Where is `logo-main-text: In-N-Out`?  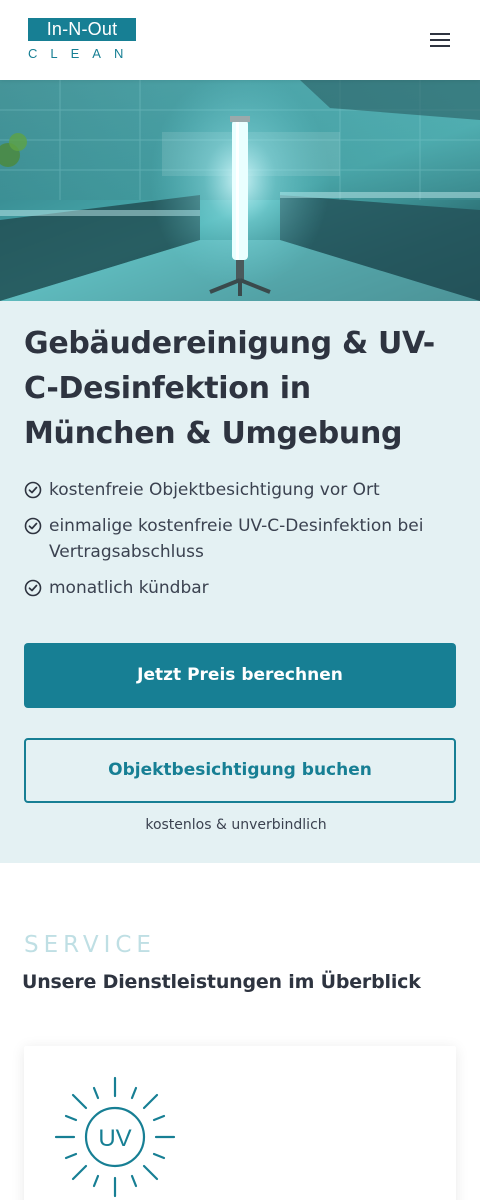
logo-main-text: In-N-Out is located at coordinates (82, 29).